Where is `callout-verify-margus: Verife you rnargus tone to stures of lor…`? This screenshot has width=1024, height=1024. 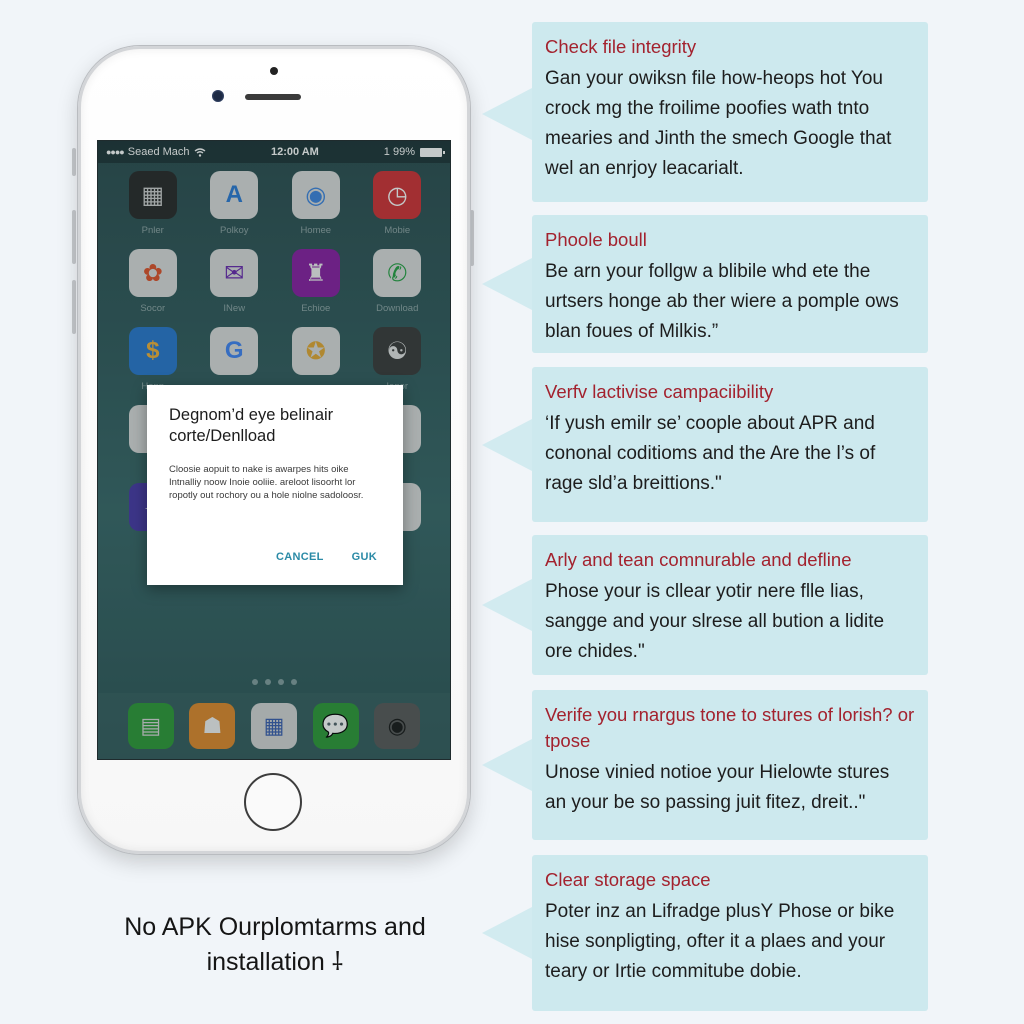 callout-verify-margus: Verife you rnargus tone to stures of lor… is located at coordinates (730, 765).